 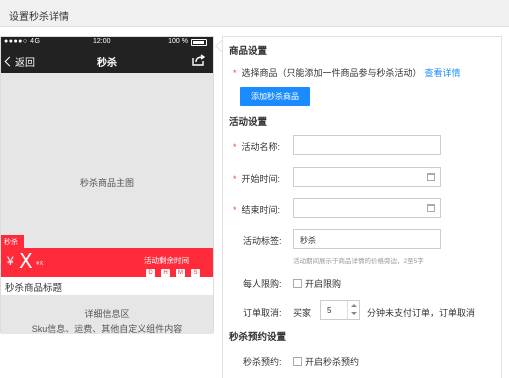 I want to click on activity-tag-hint: 活动期间展示于商品详情的价格旁边，2至5字, so click(x=358, y=261).